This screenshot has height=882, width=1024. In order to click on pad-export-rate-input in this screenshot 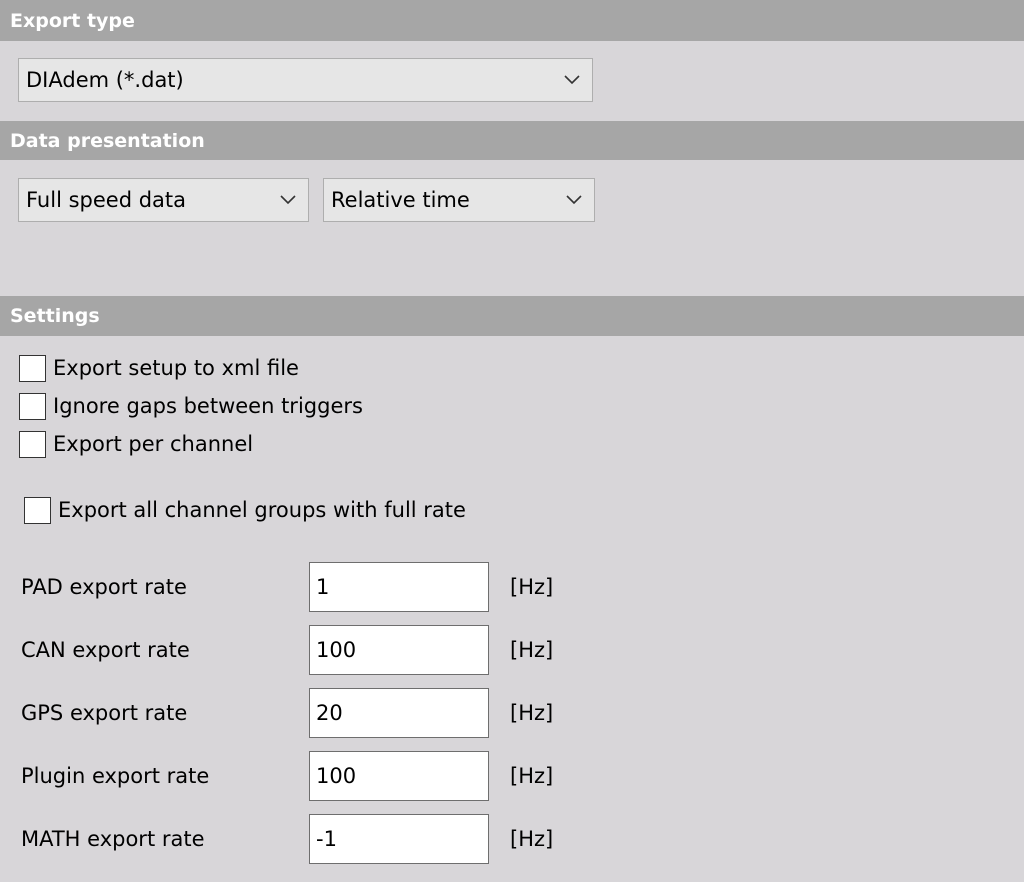, I will do `click(399, 587)`.